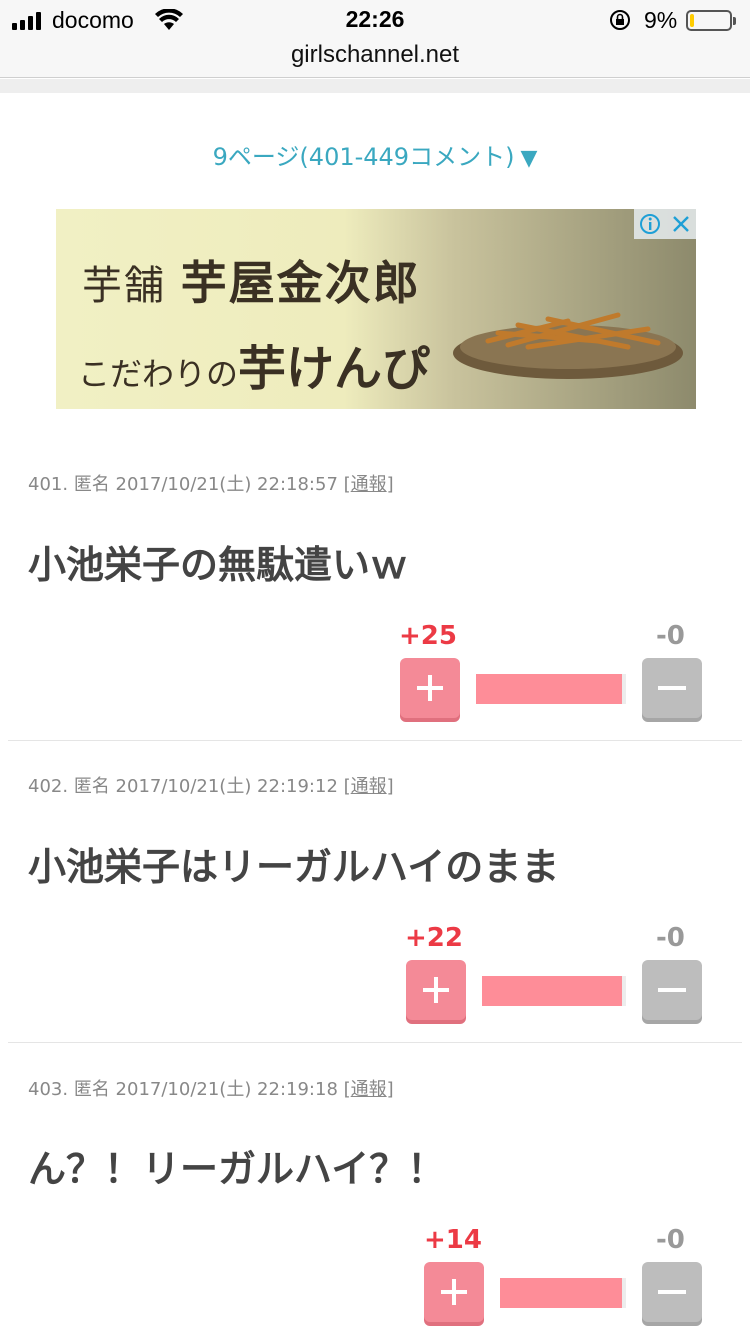 This screenshot has width=750, height=1334. I want to click on comment-meta: 402. 匿名 2017/10/21(土) 22:19:12 [通報], so click(211, 786).